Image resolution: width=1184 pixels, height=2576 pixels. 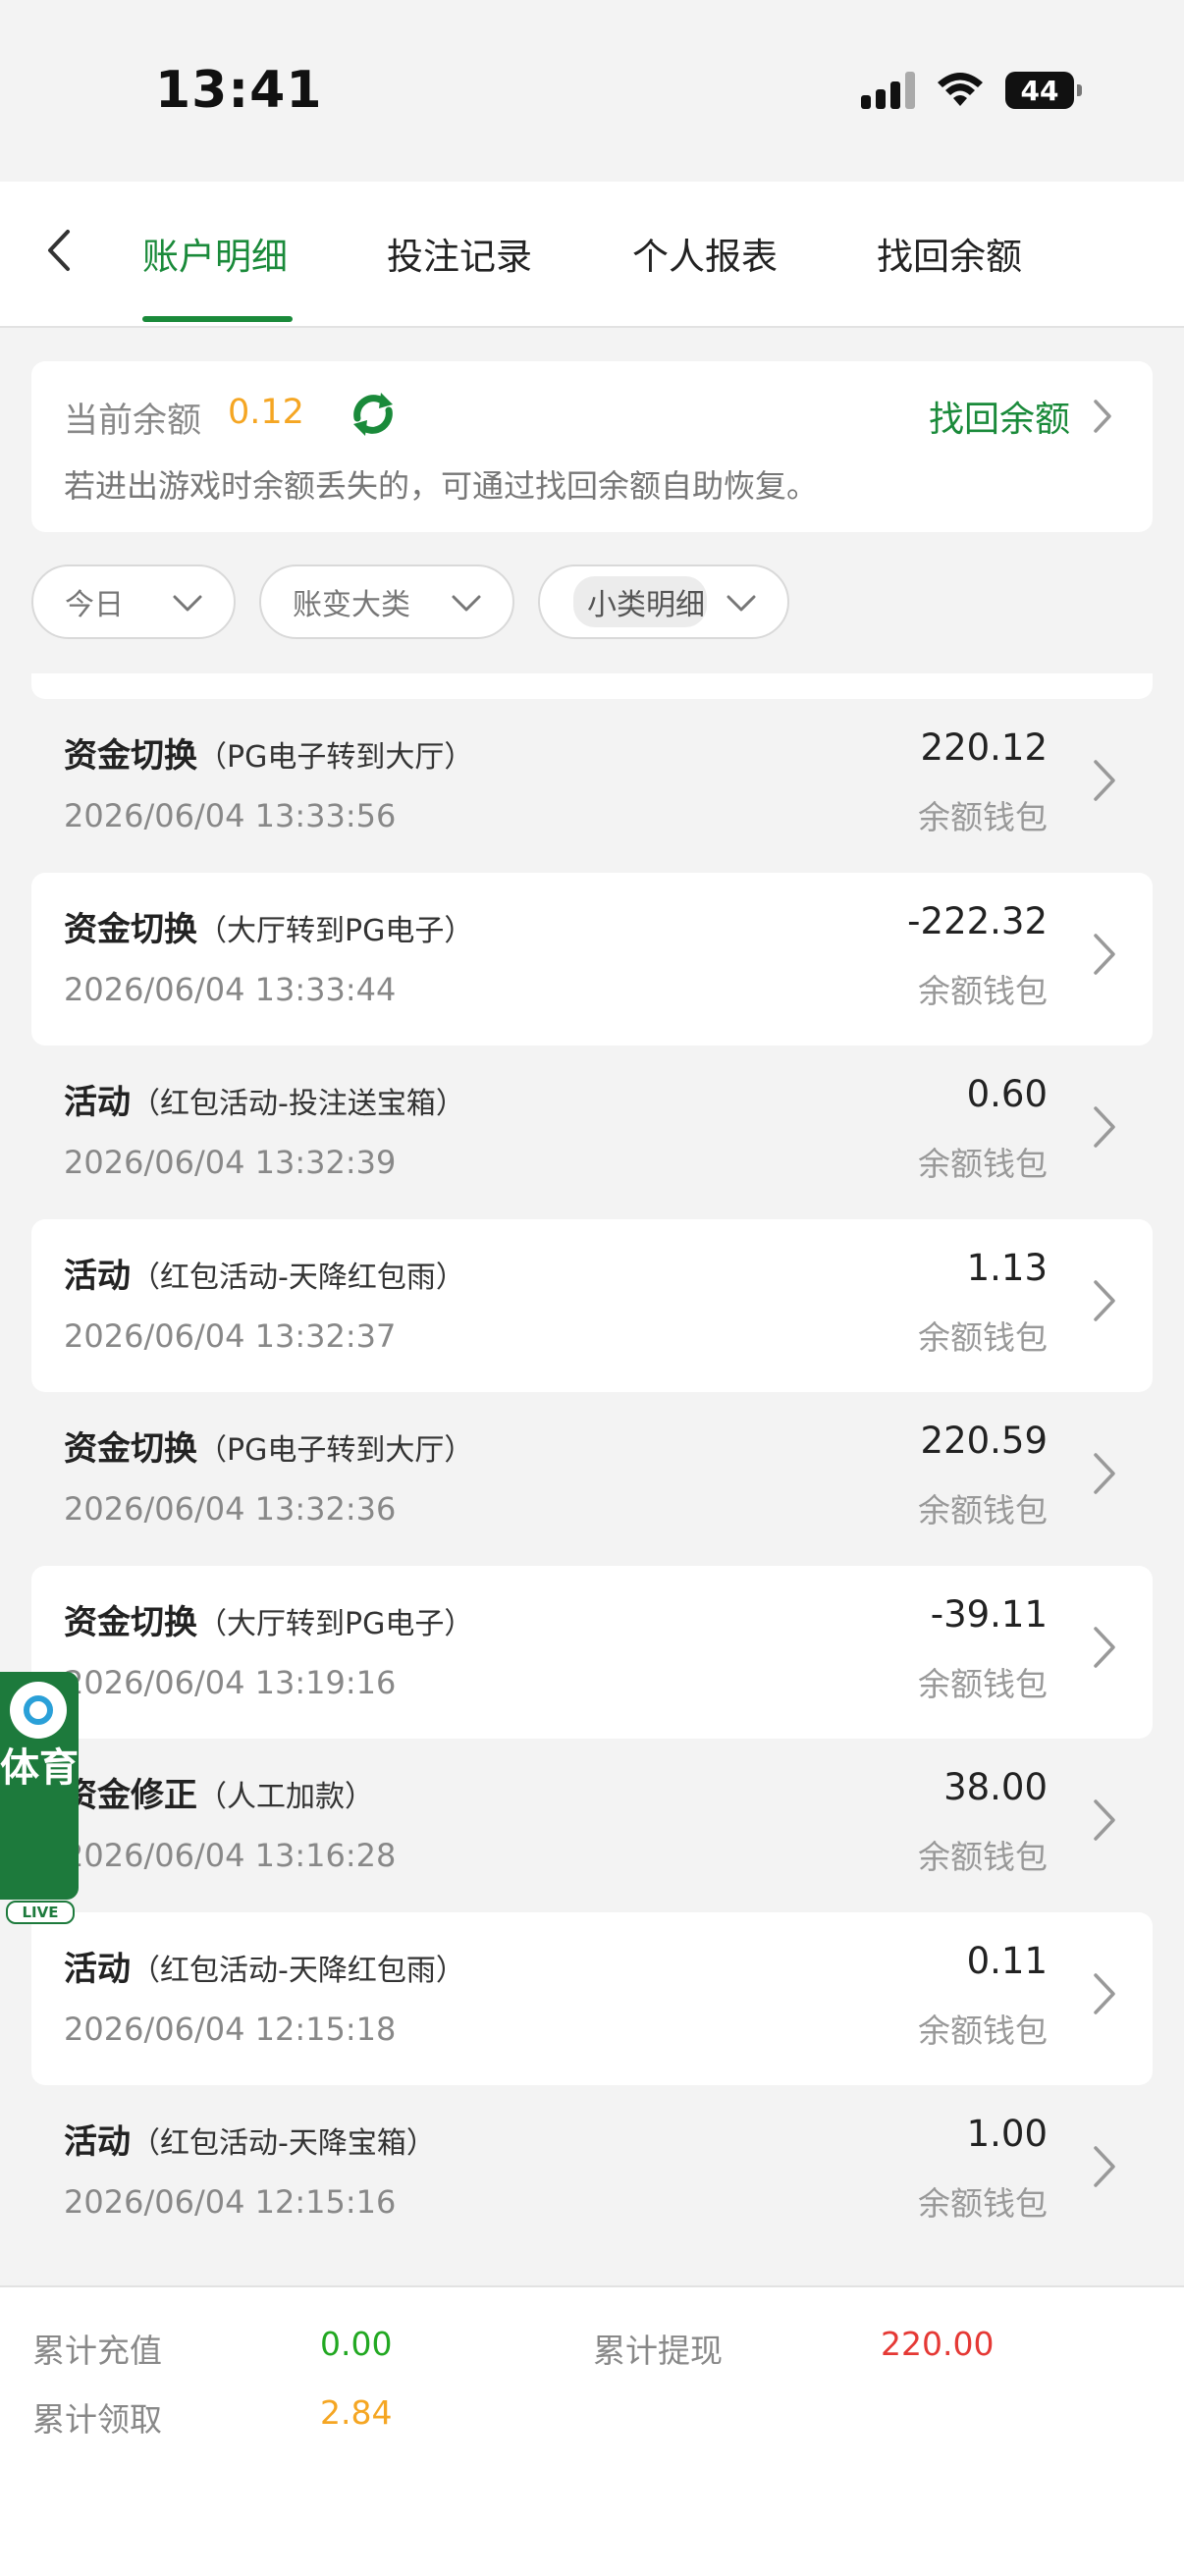 I want to click on status-icons: 44, so click(x=971, y=90).